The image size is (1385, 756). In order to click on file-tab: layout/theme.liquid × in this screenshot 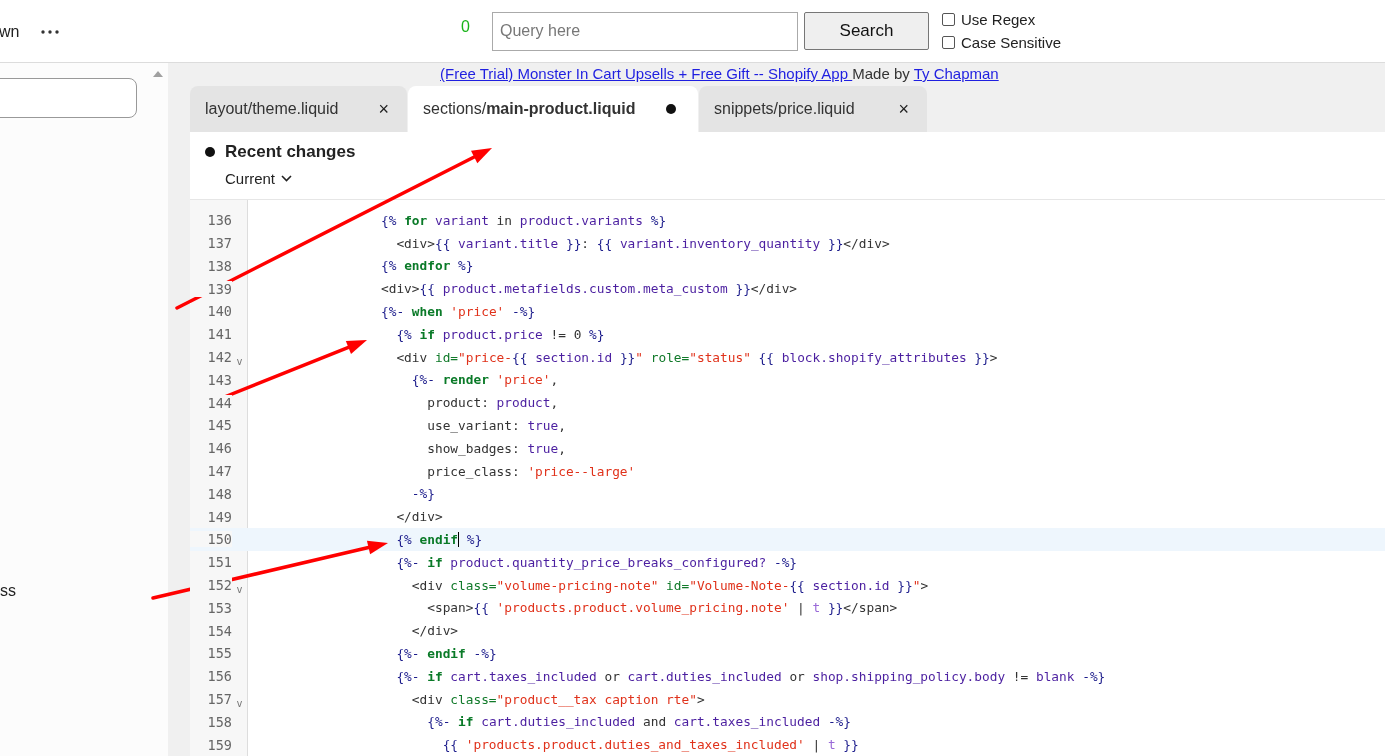, I will do `click(298, 109)`.